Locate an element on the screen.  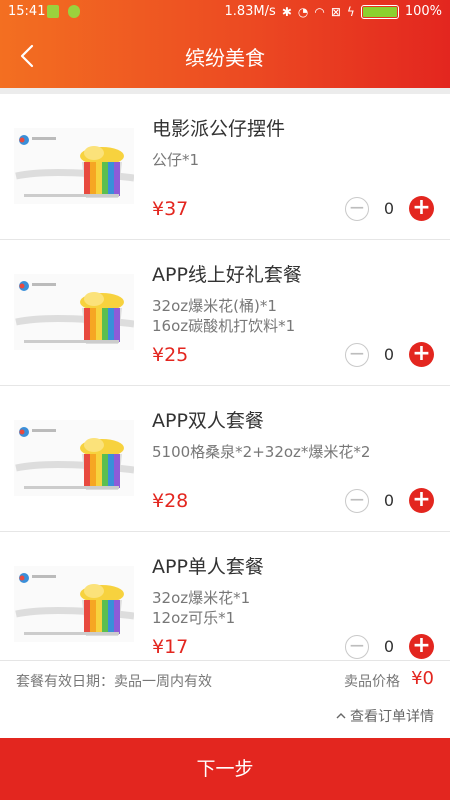
product-description: 32oz爆米花*1 12oz可乐*1 is located at coordinates (201, 608).